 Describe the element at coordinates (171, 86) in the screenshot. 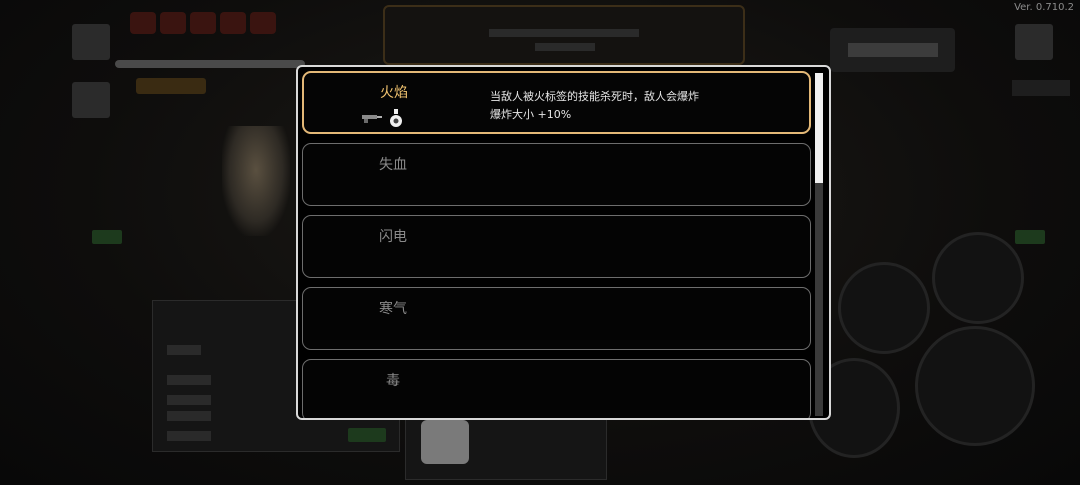

I see `gold-counter` at that location.